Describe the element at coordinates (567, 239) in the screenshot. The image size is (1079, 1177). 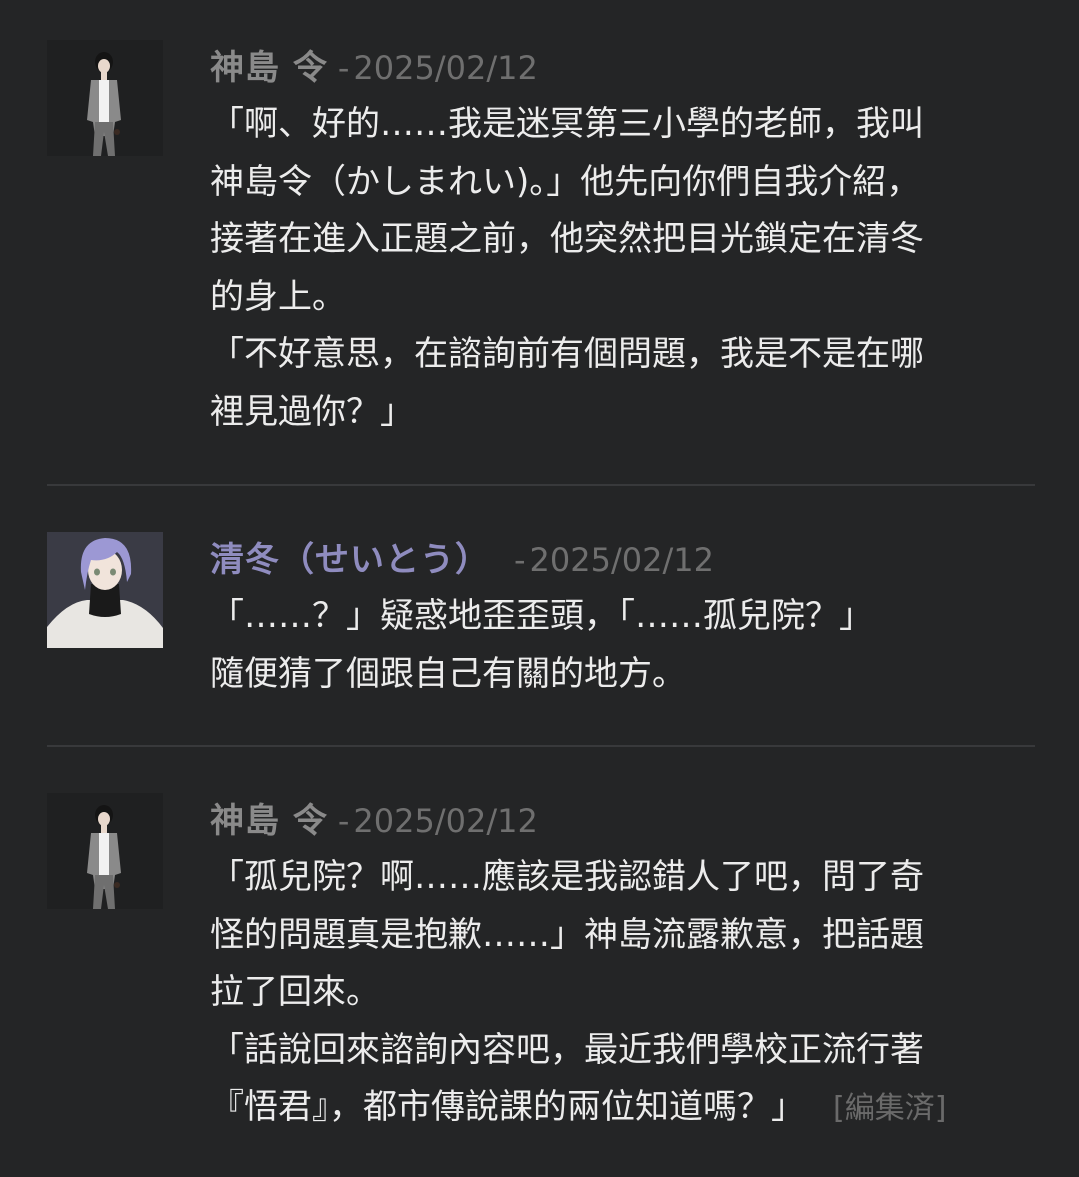
I see `message-line: 接著在進入正題之前，他突然把目光鎖定在清冬` at that location.